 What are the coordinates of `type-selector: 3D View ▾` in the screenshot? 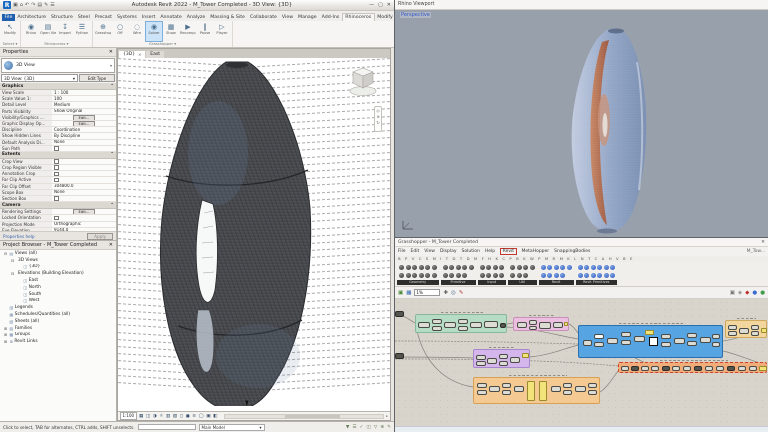 It's located at (58, 65).